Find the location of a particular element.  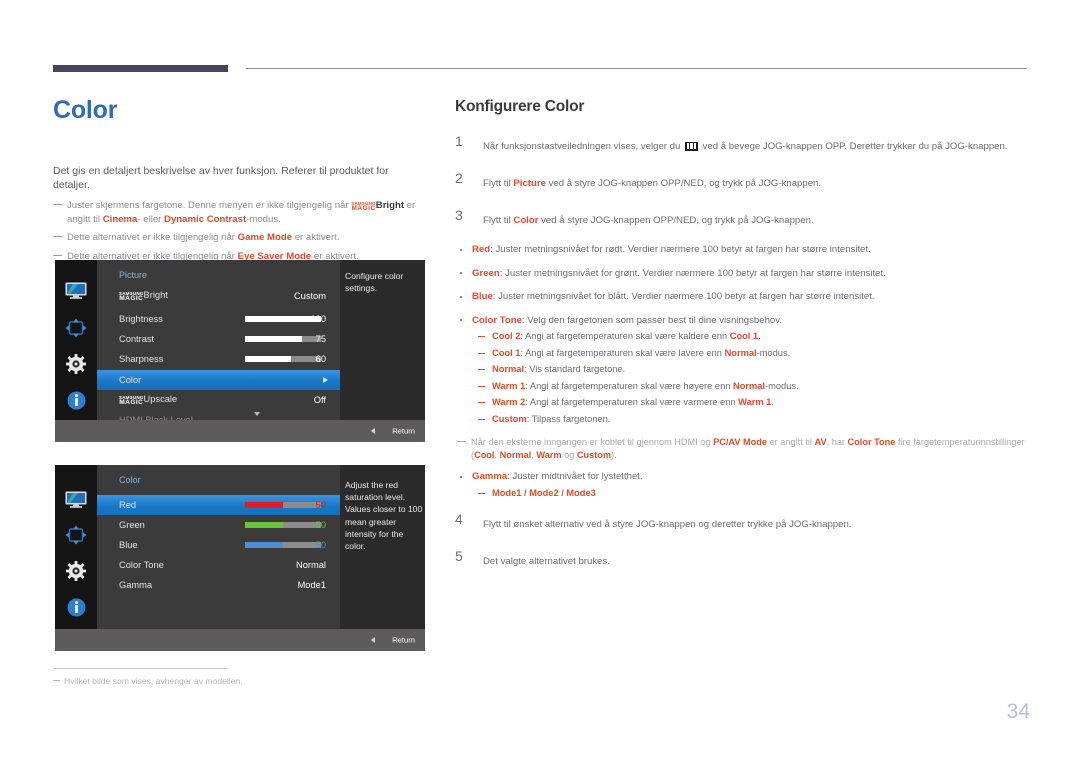

emphasis: Blue is located at coordinates (482, 296).